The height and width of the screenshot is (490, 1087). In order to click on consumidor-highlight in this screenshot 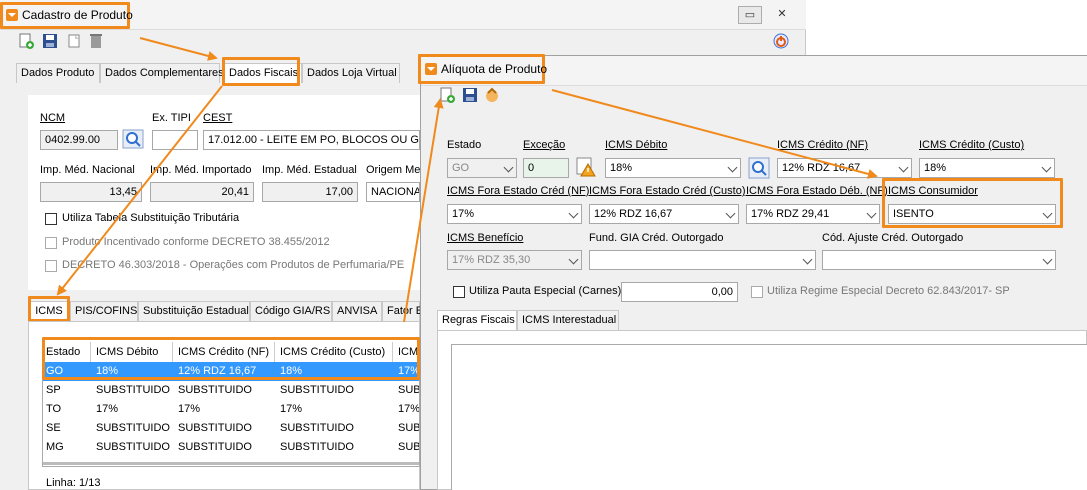, I will do `click(972, 203)`.